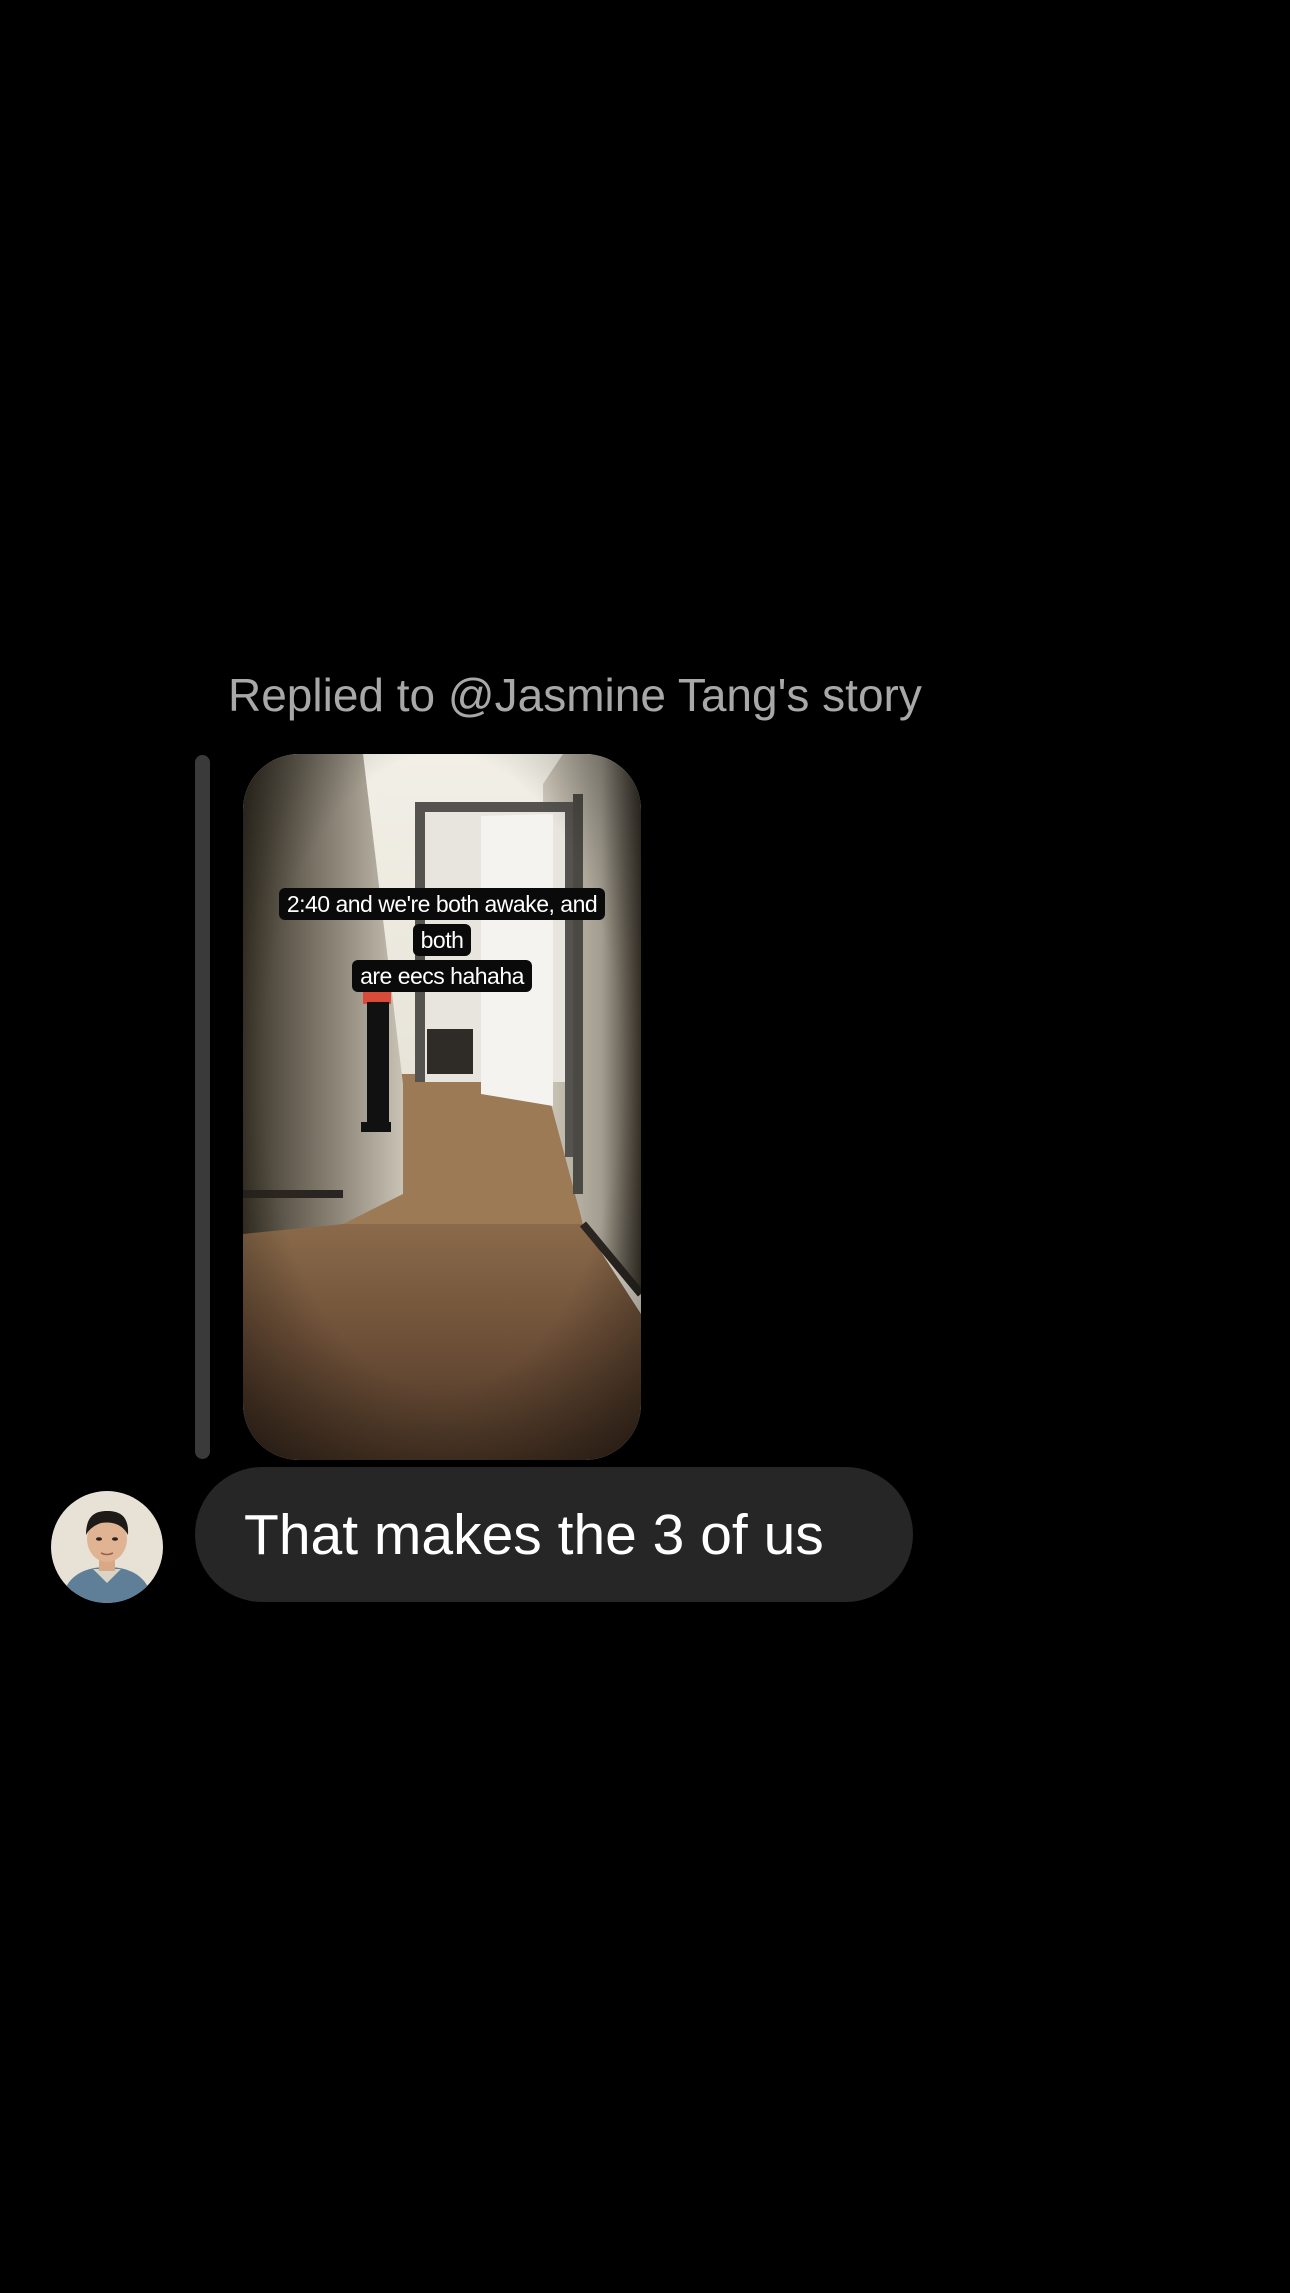 Image resolution: width=1290 pixels, height=2293 pixels. I want to click on message-bubble: That makes the 3 of us, so click(554, 1534).